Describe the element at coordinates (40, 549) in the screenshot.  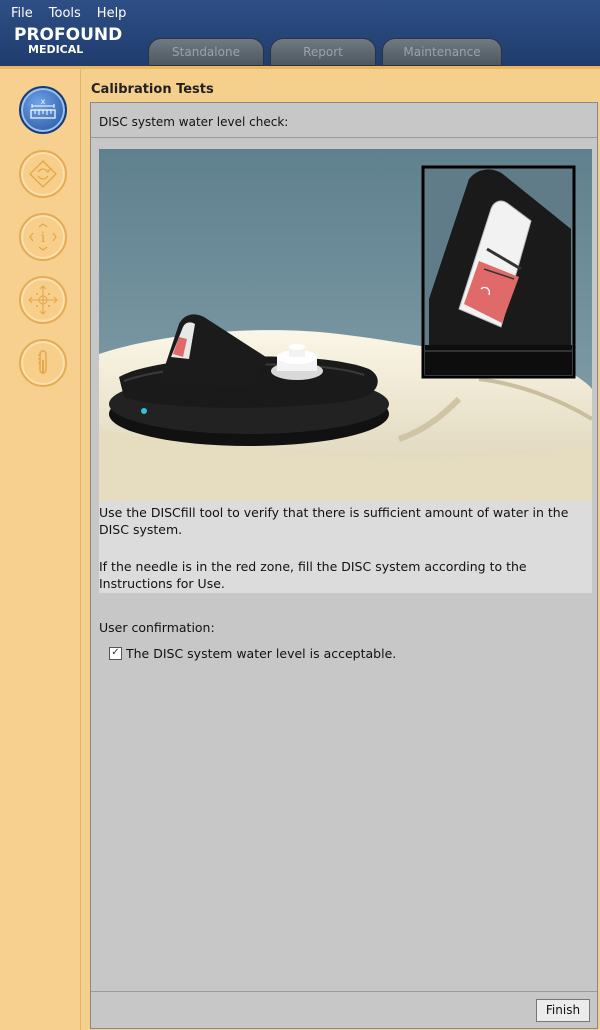
I see `left-sidebar: x i` at that location.